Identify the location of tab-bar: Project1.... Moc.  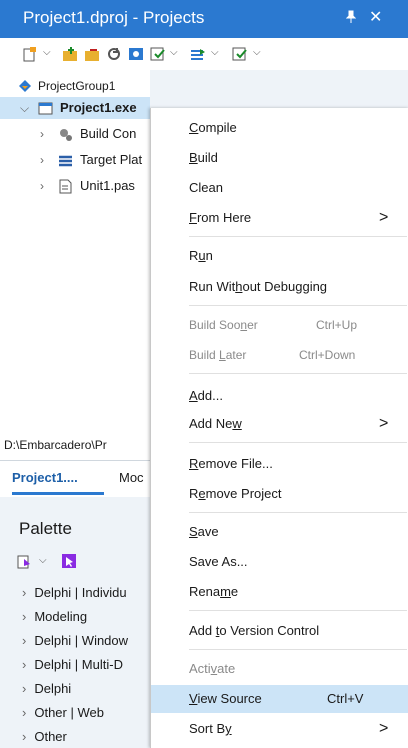
(75, 478).